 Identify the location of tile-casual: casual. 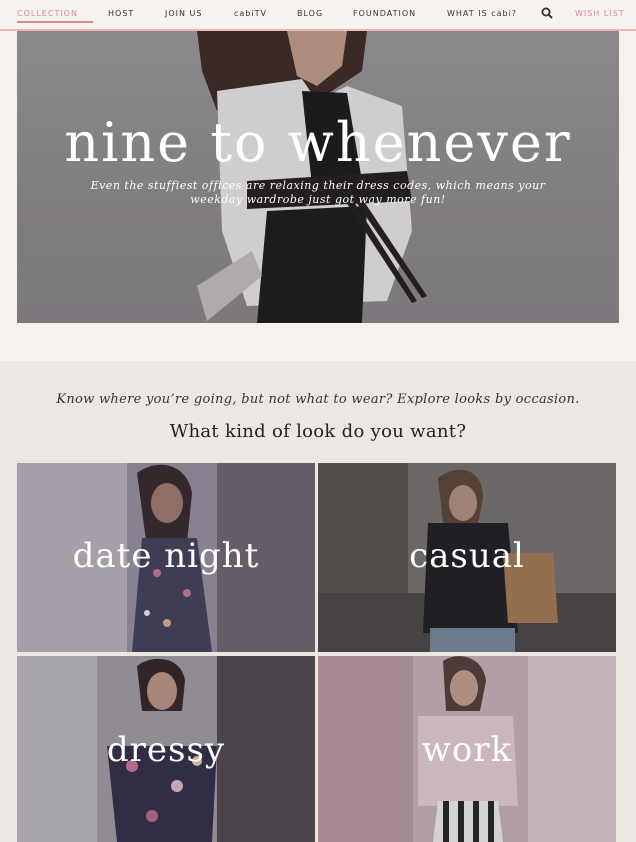
(467, 557).